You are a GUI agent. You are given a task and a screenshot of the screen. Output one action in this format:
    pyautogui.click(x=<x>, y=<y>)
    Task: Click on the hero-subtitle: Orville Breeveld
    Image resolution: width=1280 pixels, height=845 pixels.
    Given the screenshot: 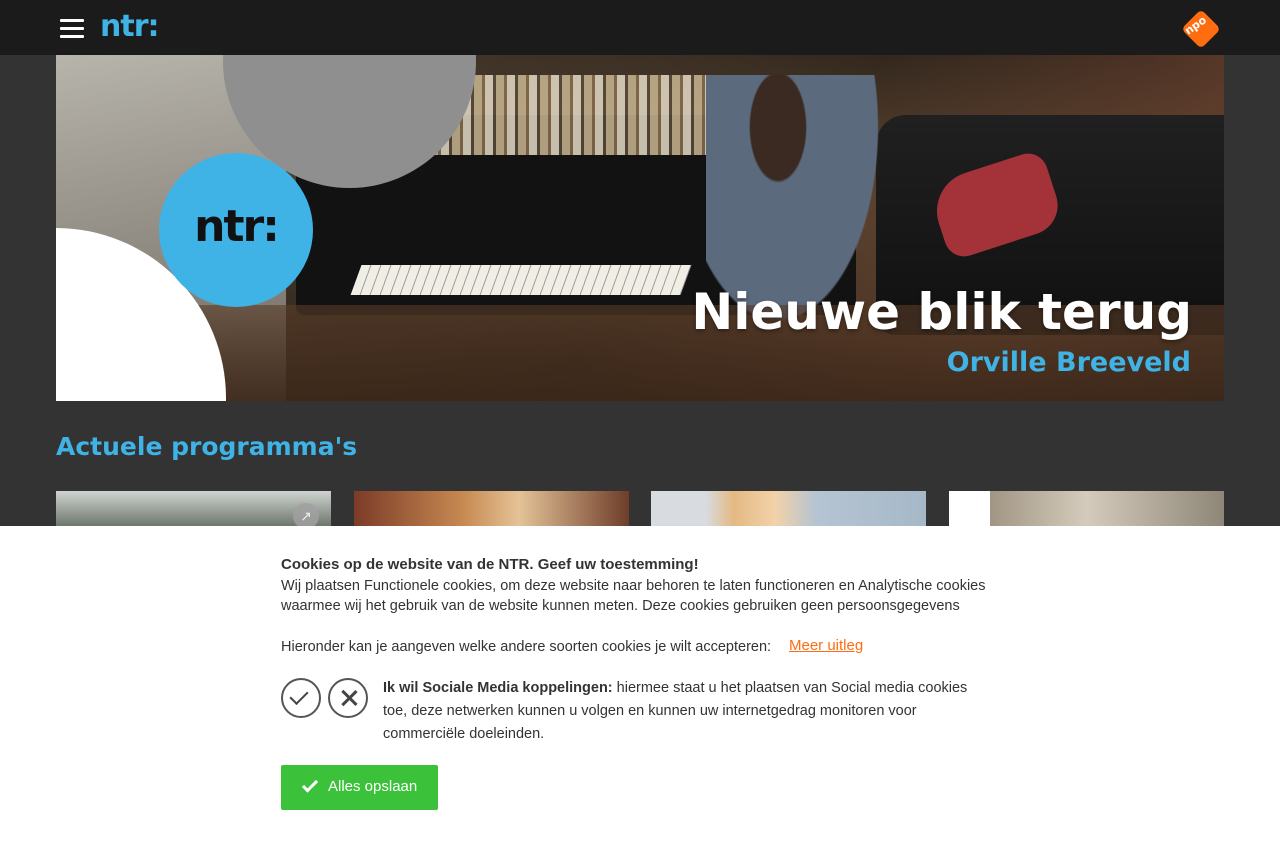 What is the action you would take?
    pyautogui.click(x=1068, y=362)
    